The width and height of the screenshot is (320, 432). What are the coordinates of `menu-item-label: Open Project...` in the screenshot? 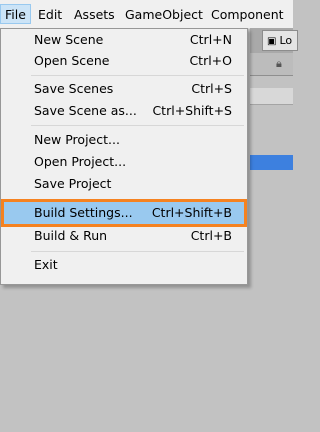 It's located at (80, 161).